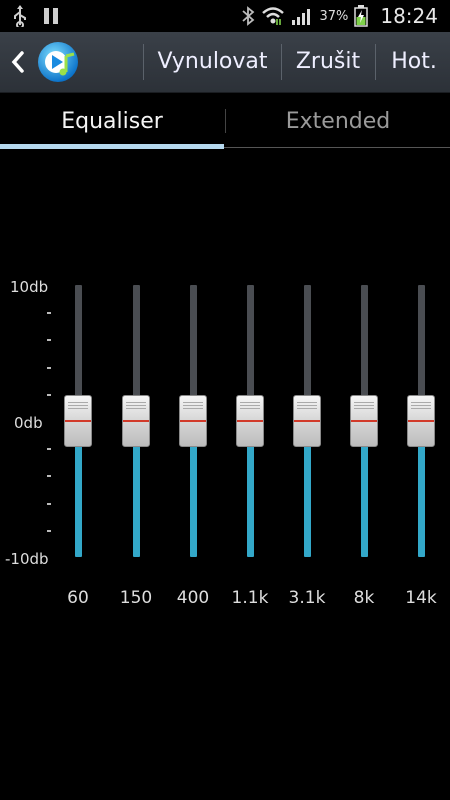  What do you see at coordinates (273, 16) in the screenshot?
I see `wifi-icon` at bounding box center [273, 16].